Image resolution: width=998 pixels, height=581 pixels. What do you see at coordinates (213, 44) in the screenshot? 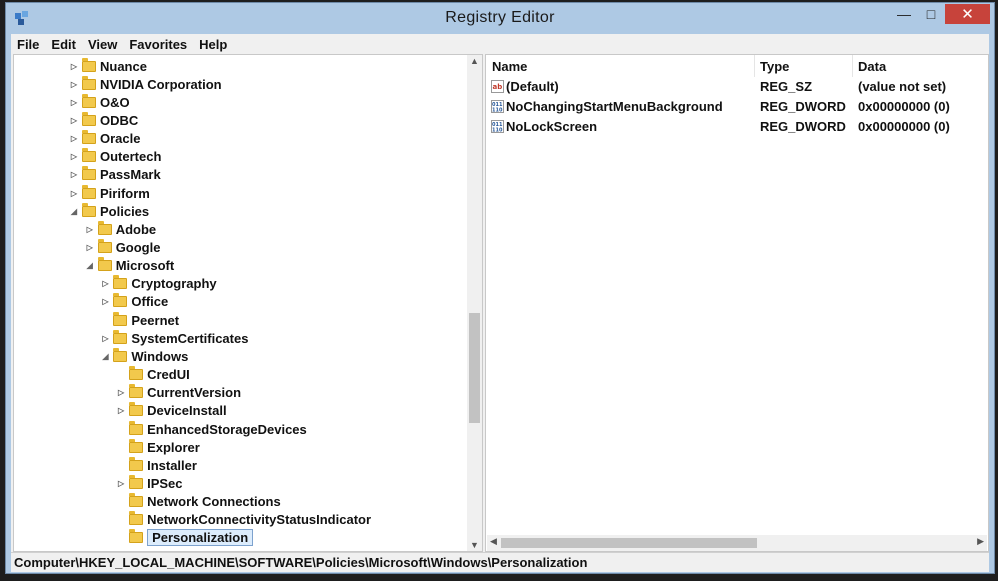
I see `menu-help: Help` at bounding box center [213, 44].